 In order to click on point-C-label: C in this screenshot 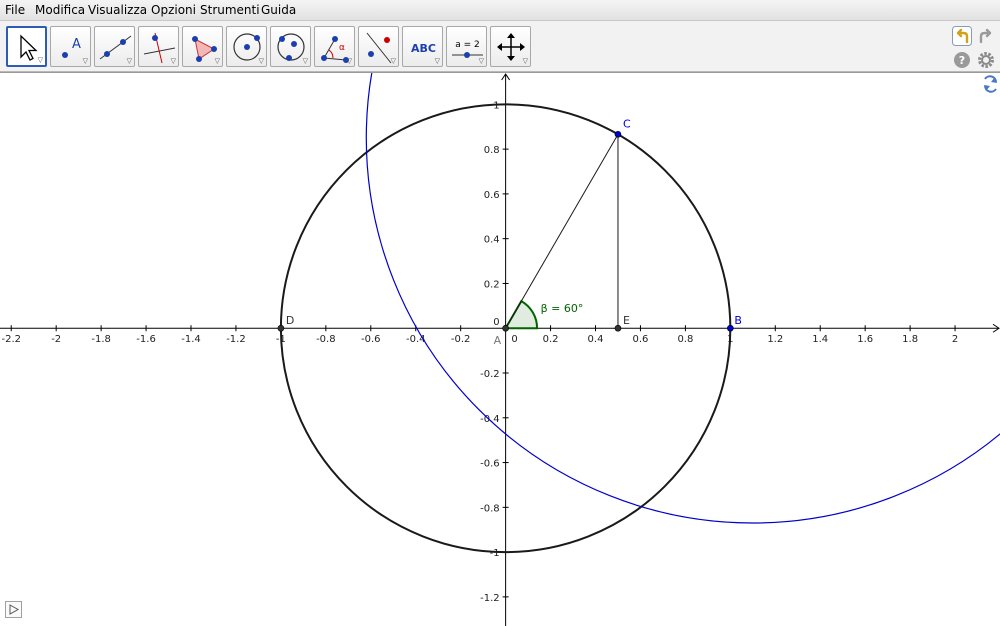, I will do `click(627, 123)`.